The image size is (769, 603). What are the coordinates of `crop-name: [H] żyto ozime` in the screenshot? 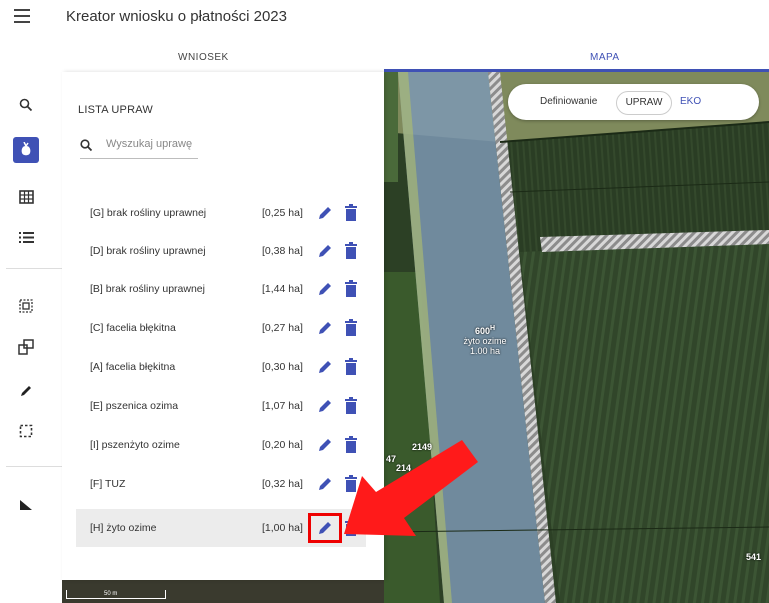 It's located at (123, 528).